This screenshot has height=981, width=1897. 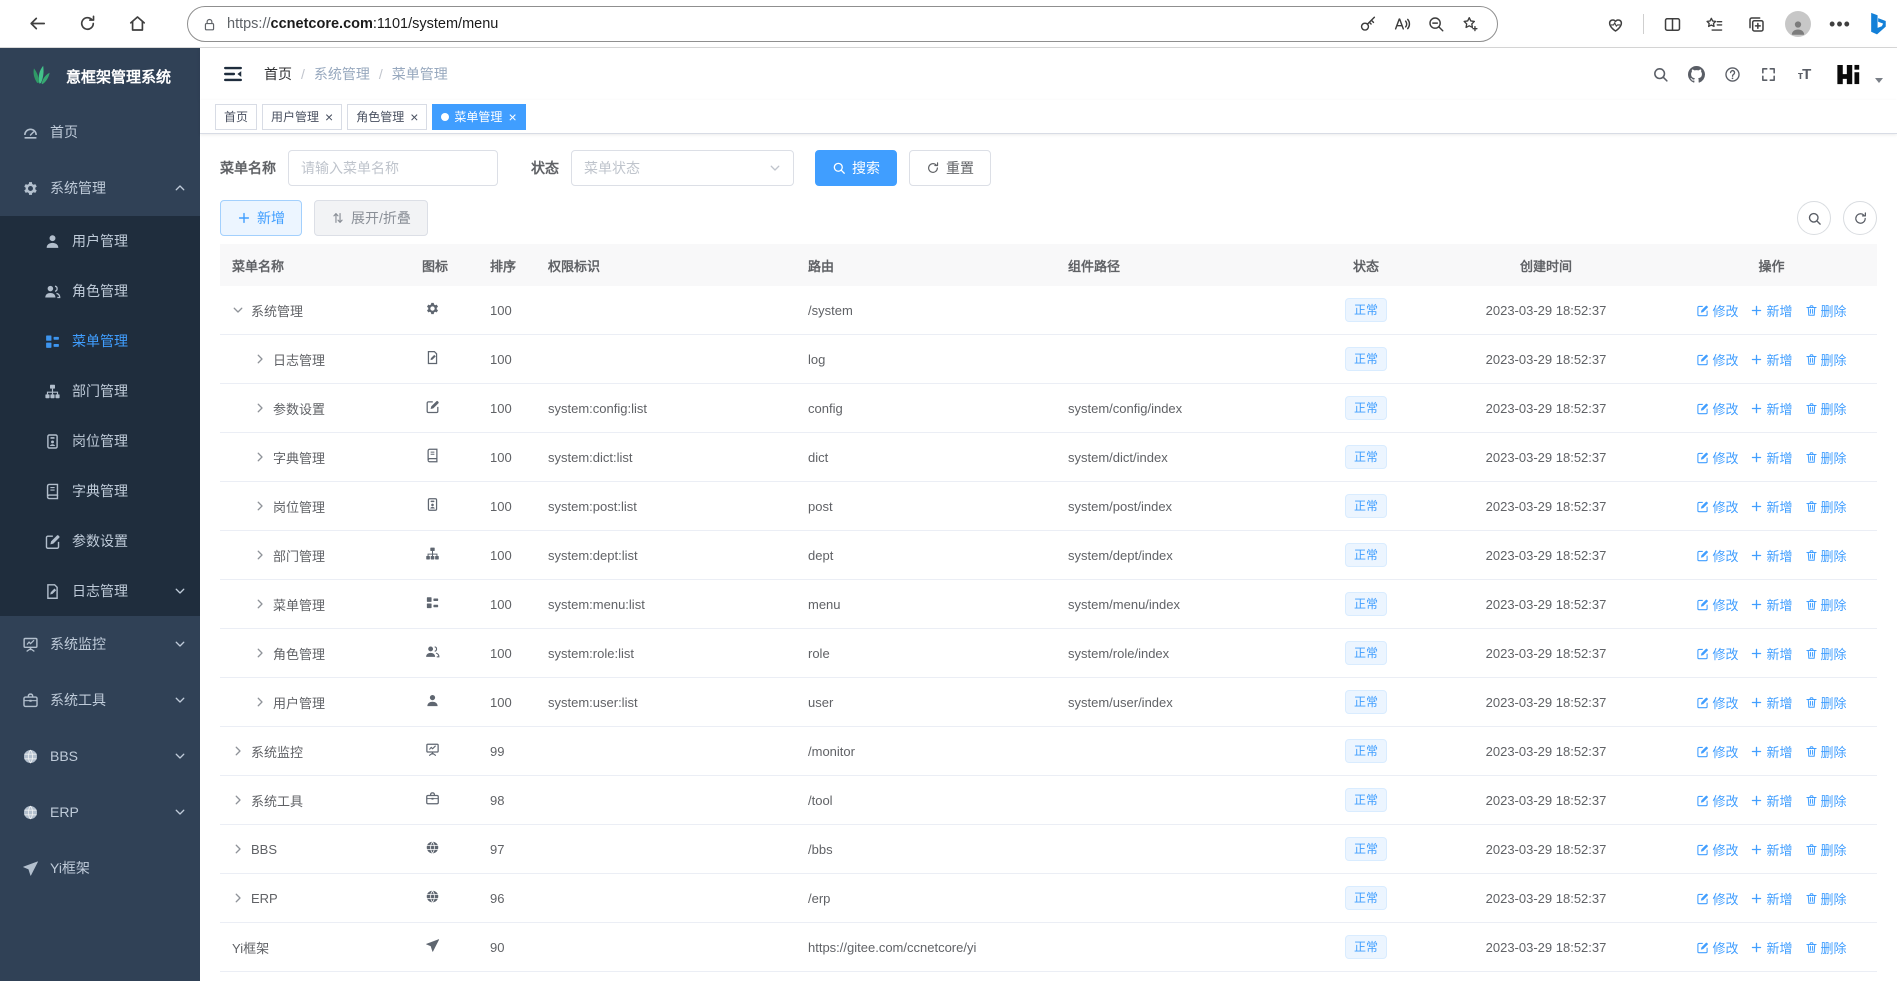 What do you see at coordinates (100, 700) in the screenshot?
I see `sidebar-item-系统工具: 系统工具` at bounding box center [100, 700].